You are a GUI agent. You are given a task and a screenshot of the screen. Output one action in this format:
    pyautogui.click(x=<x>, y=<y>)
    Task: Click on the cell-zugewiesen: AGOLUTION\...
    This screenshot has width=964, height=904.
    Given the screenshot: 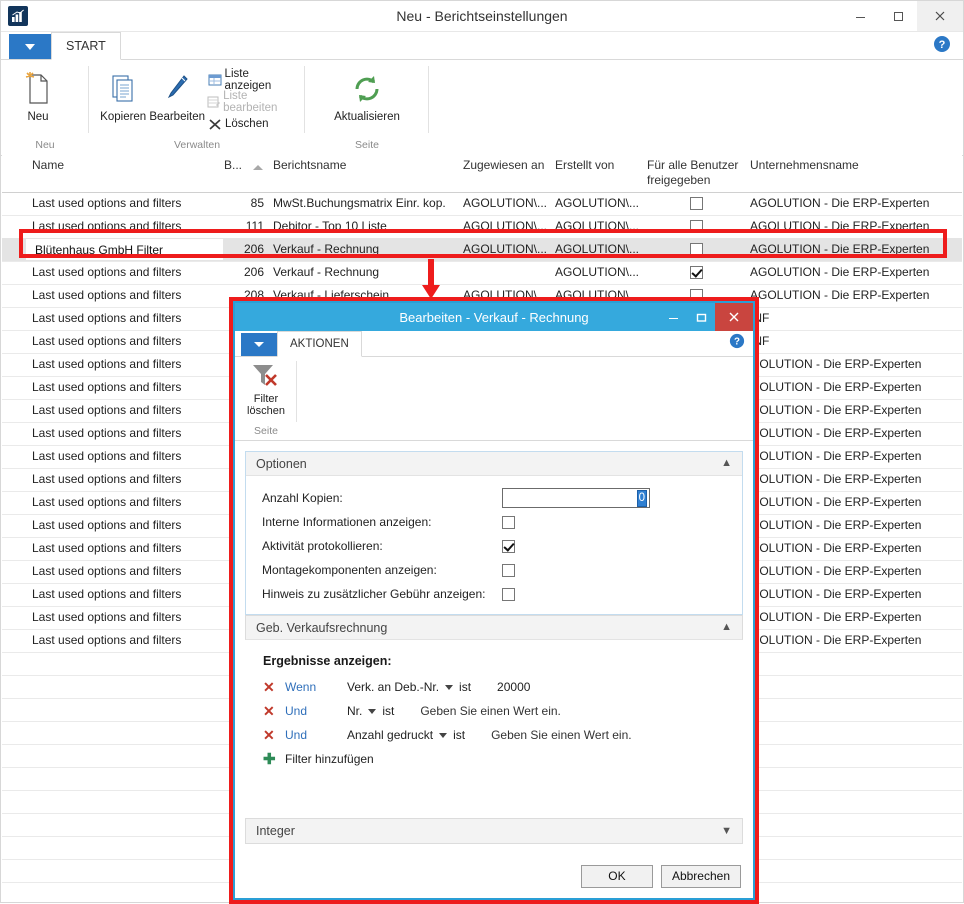 What is the action you would take?
    pyautogui.click(x=505, y=249)
    